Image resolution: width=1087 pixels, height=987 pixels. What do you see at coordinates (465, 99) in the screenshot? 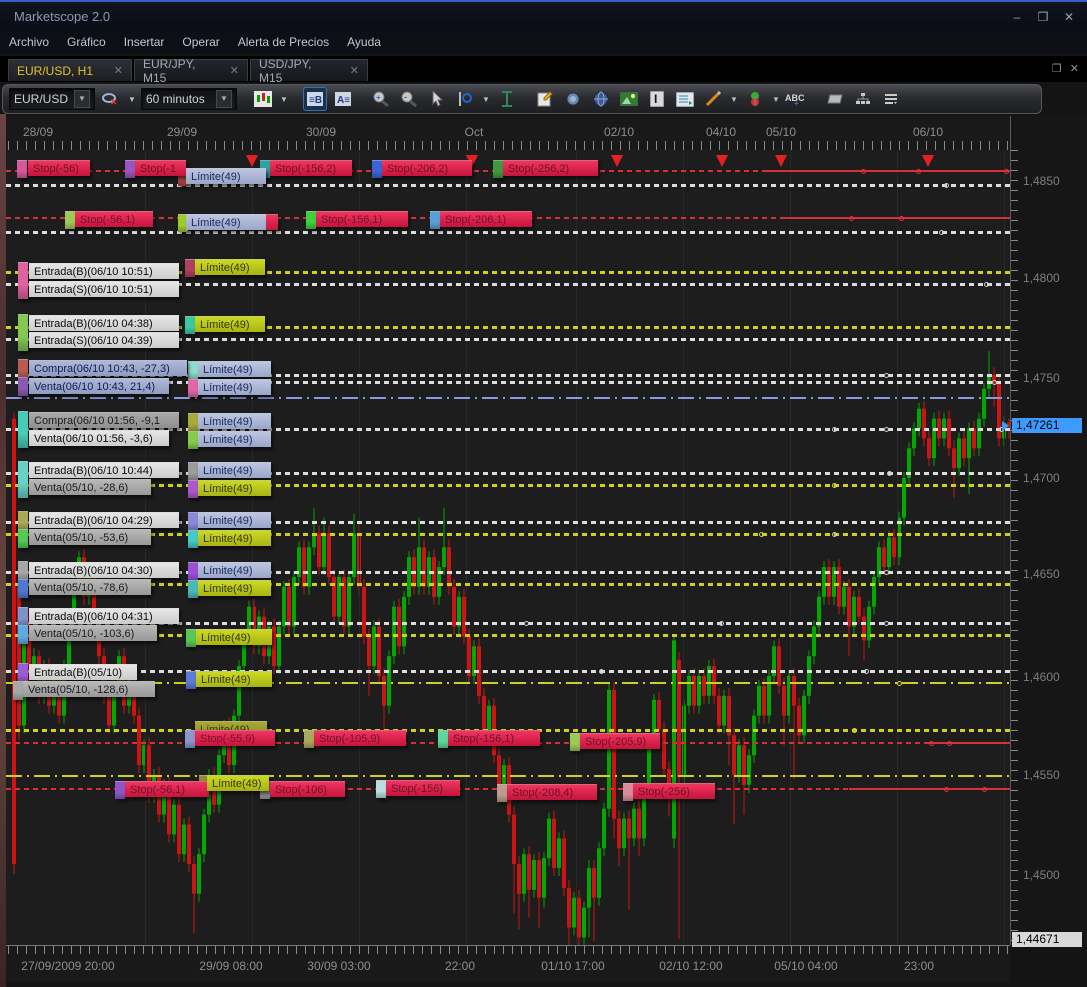
I see `zoom-area-icon` at bounding box center [465, 99].